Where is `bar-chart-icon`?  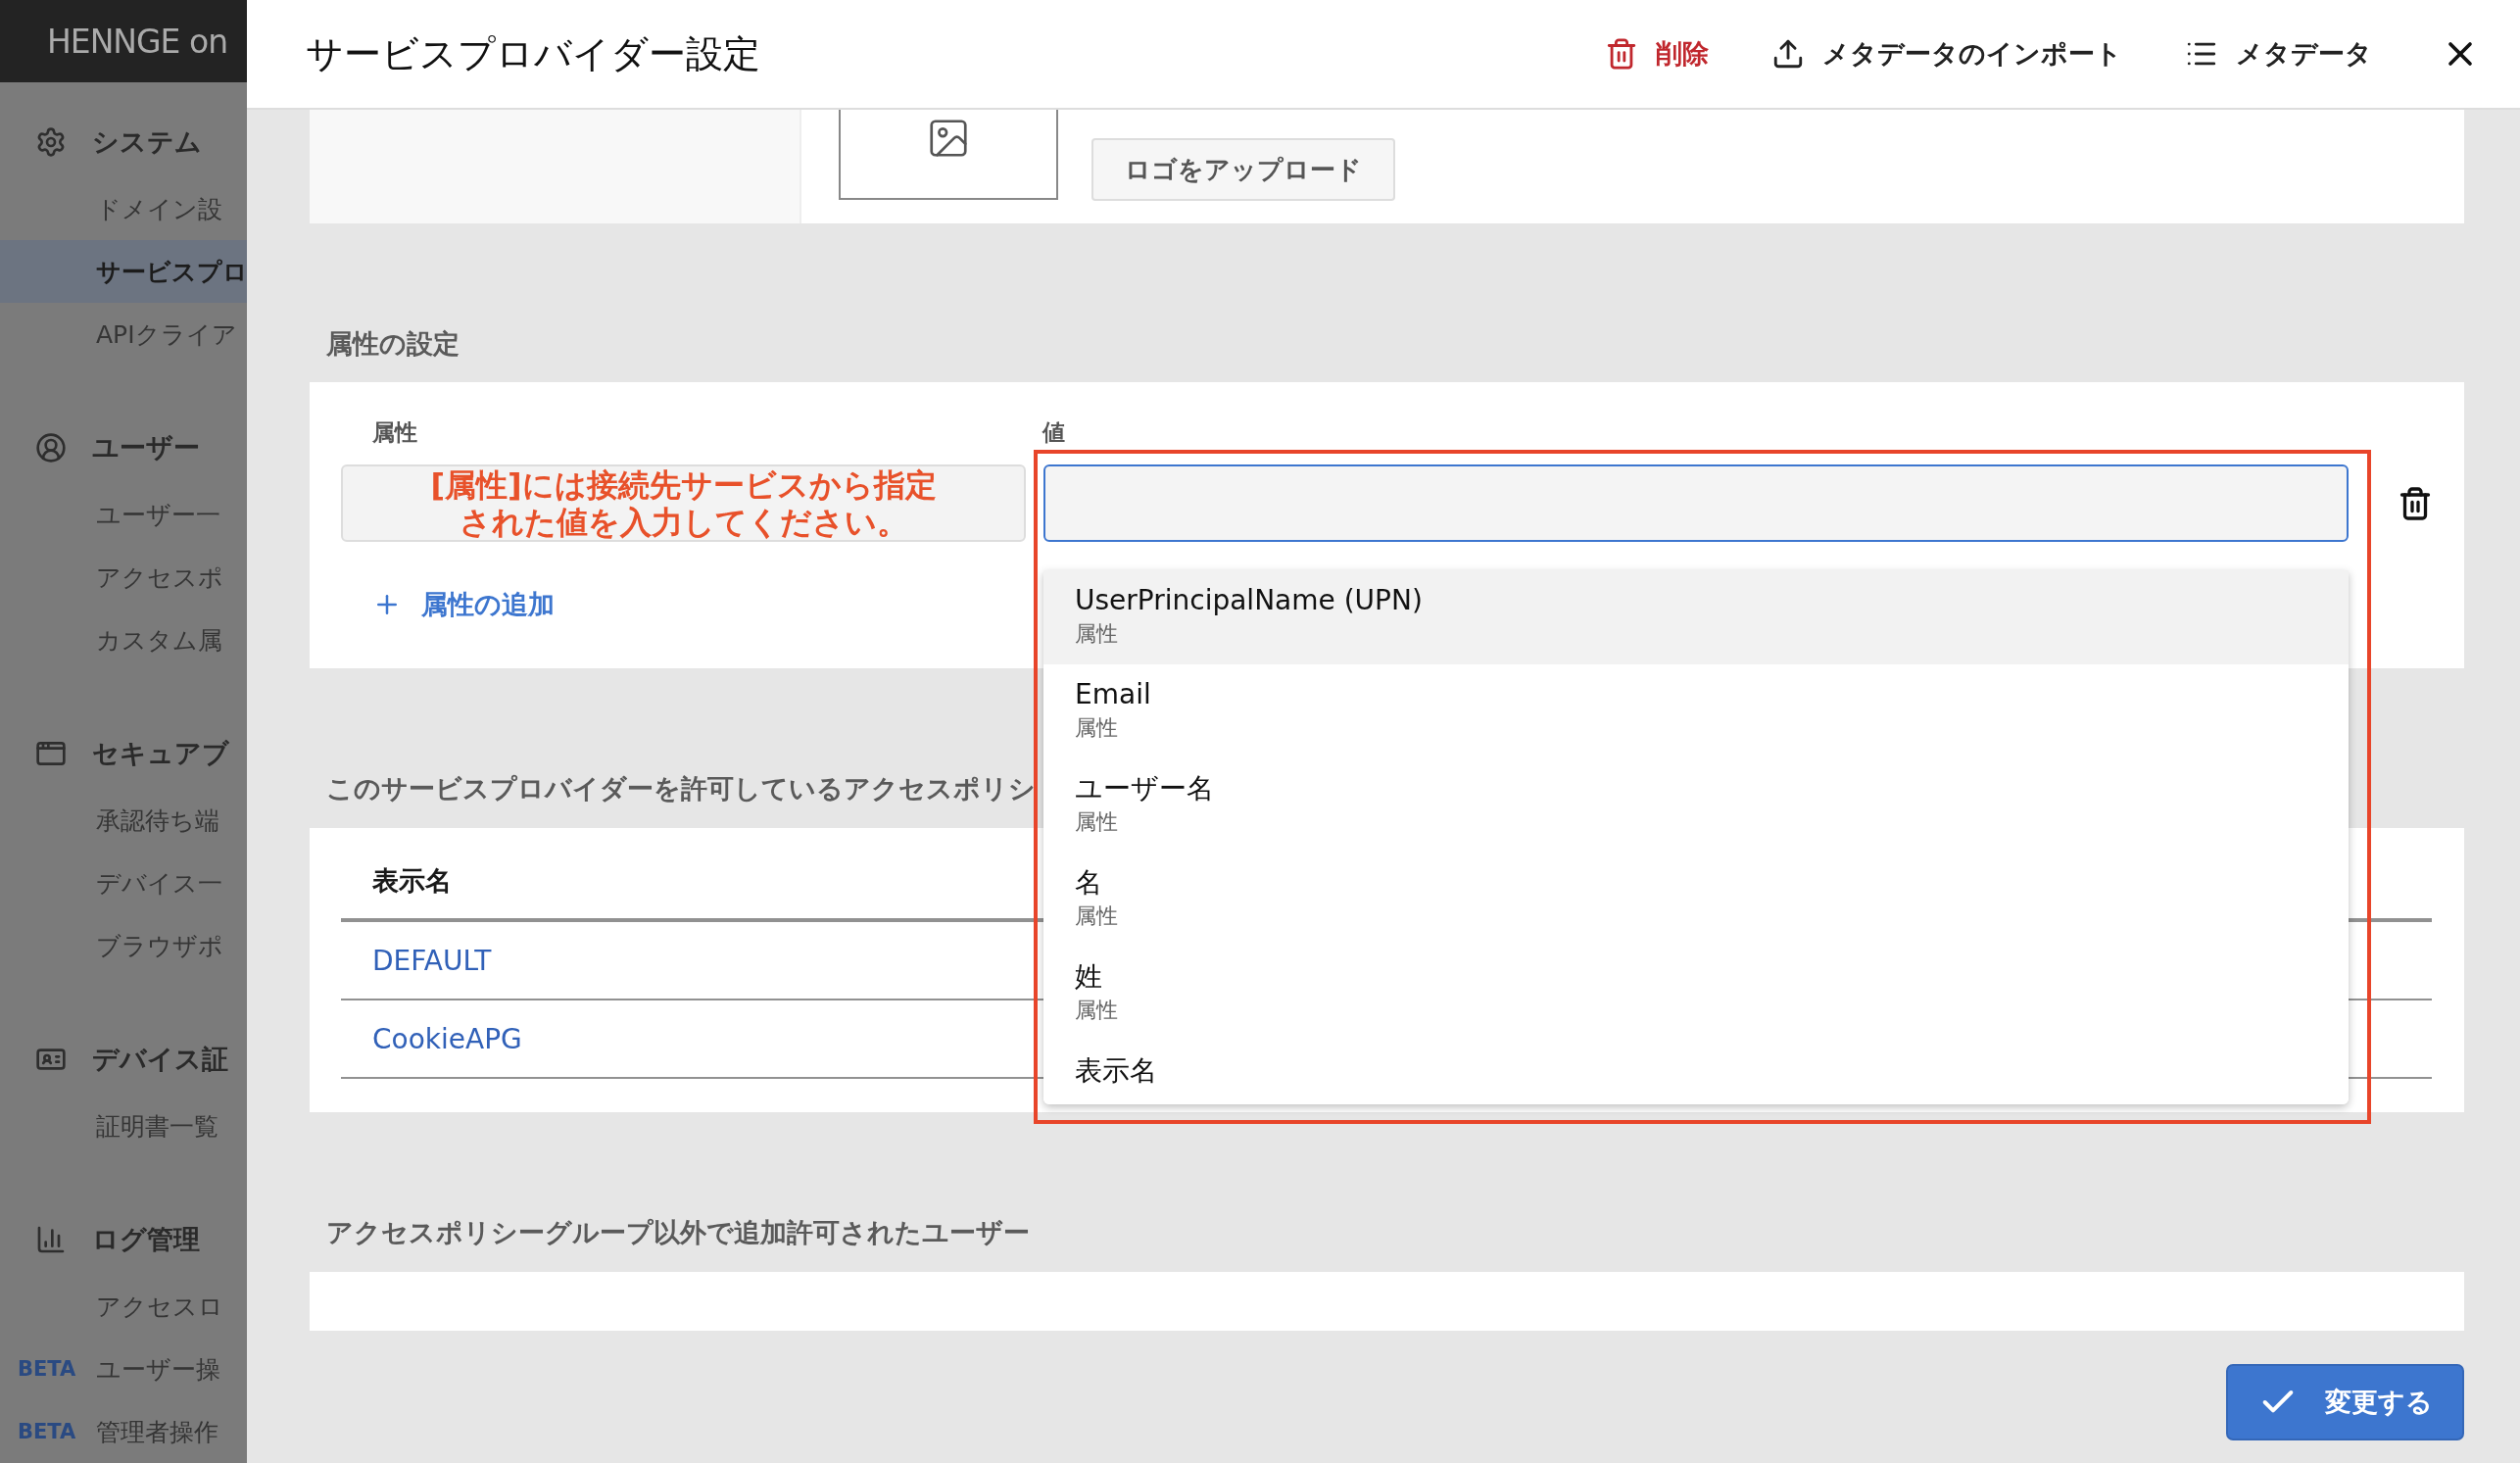 bar-chart-icon is located at coordinates (51, 1239).